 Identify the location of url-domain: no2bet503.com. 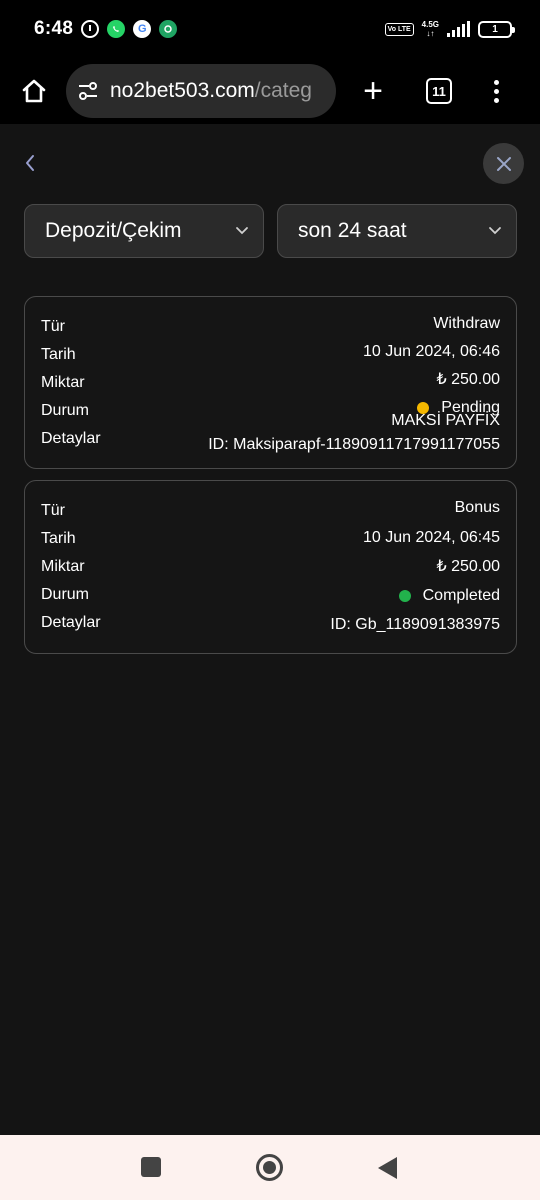
(182, 90).